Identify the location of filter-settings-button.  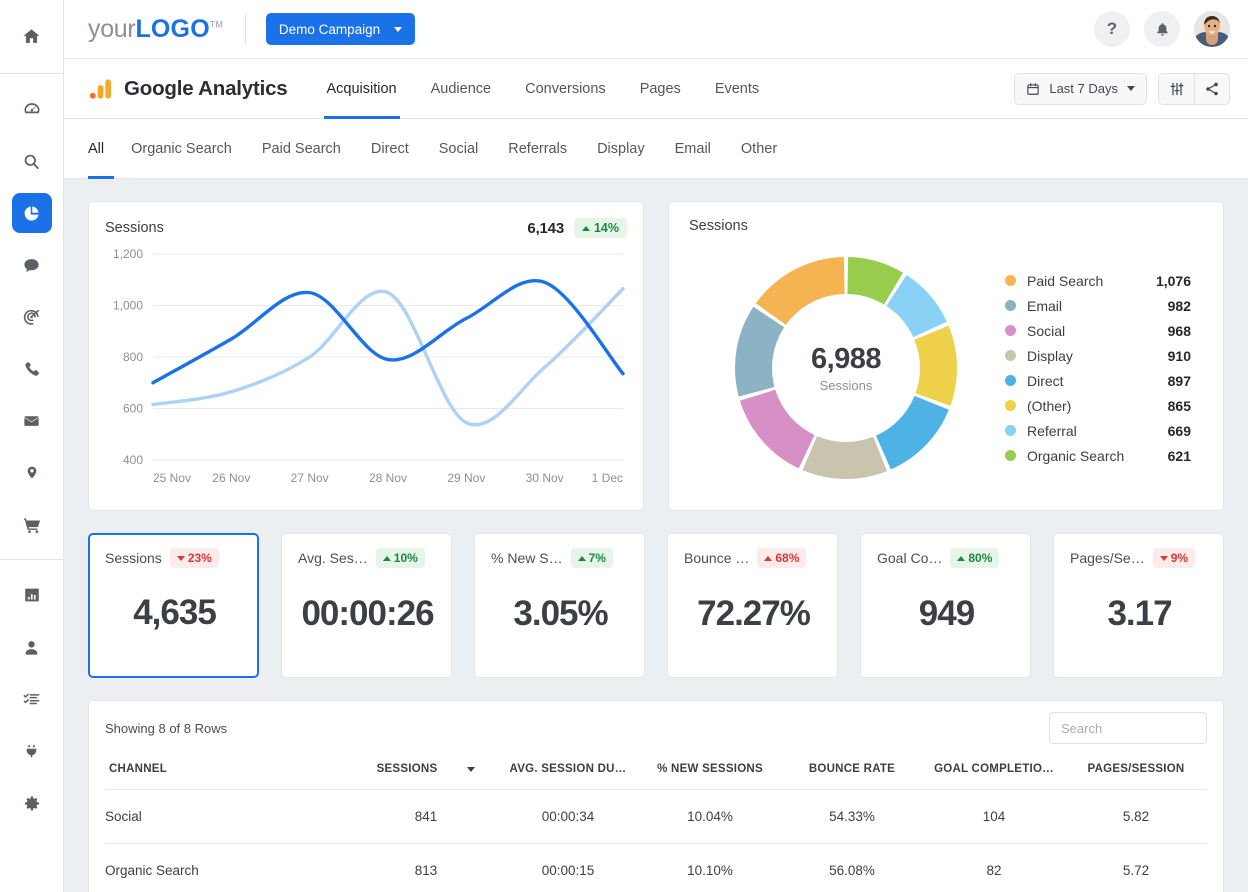
(1176, 89).